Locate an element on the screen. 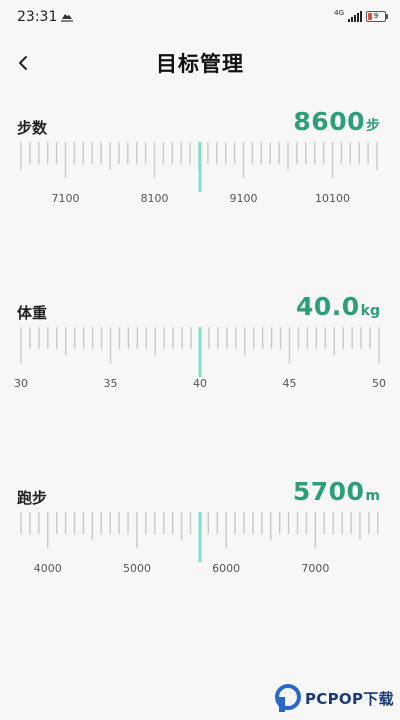 This screenshot has height=720, width=400. goal-value-unit: 步 is located at coordinates (373, 126).